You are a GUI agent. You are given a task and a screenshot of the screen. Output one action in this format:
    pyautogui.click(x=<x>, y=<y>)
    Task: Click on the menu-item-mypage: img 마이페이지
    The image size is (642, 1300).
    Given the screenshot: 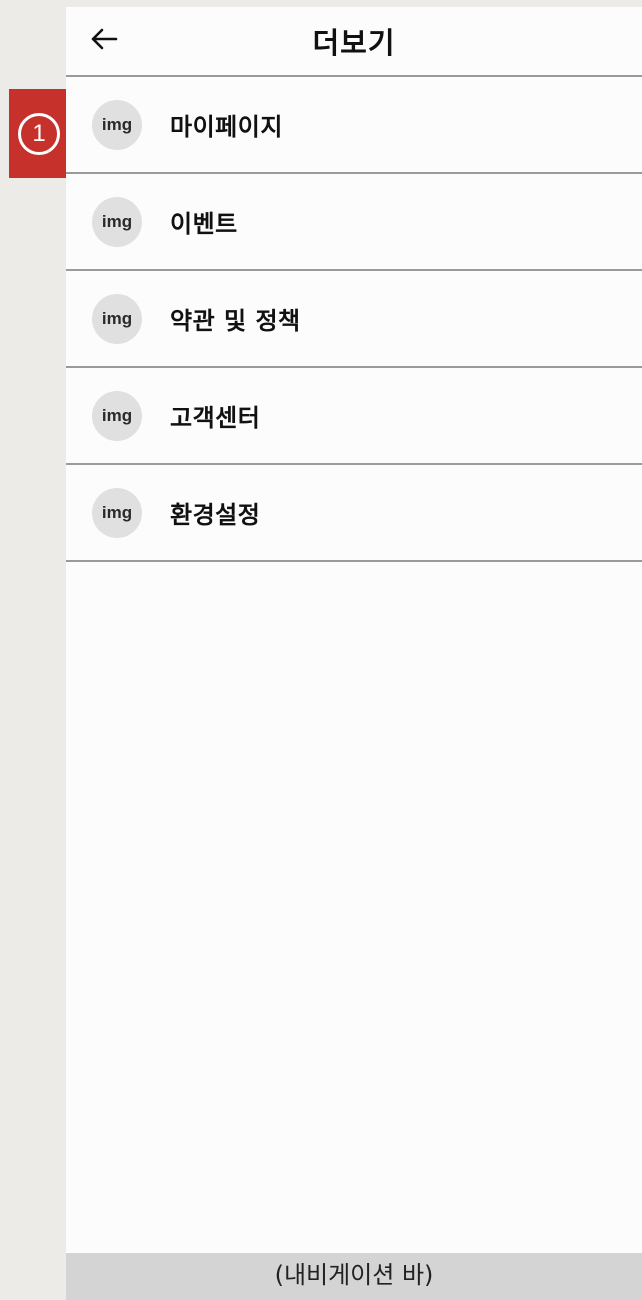 What is the action you would take?
    pyautogui.click(x=354, y=125)
    